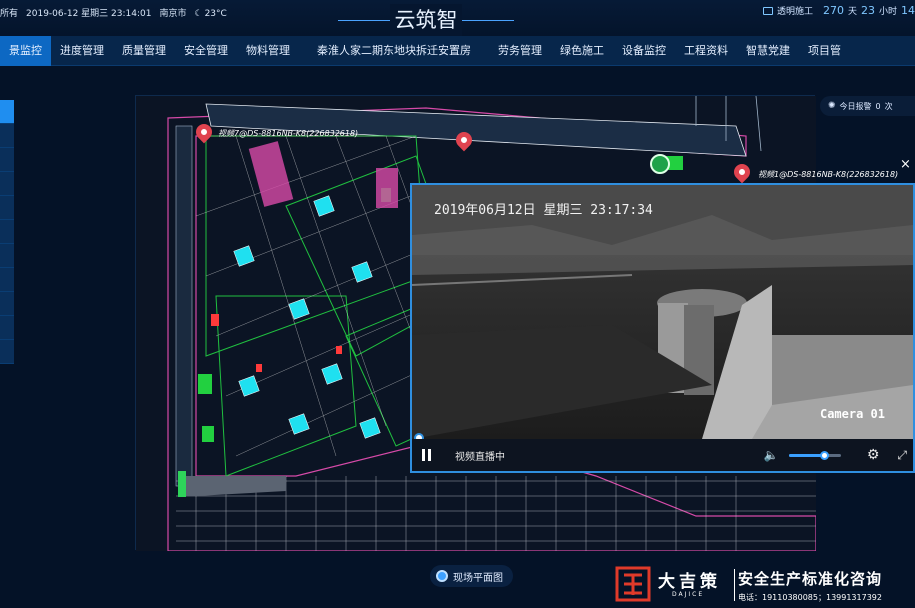  Describe the element at coordinates (173, 14) in the screenshot. I see `header-city: 南京市` at that location.